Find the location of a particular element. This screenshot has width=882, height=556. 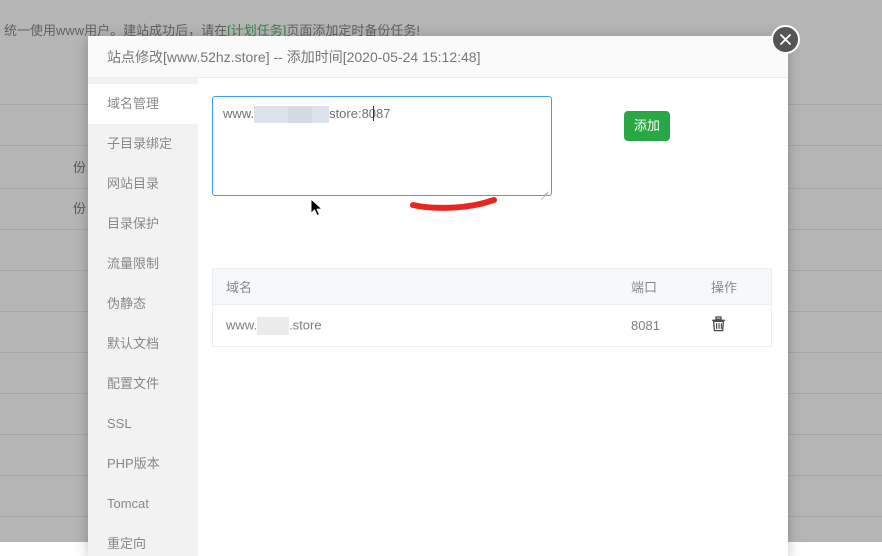

domain-prefix: www. is located at coordinates (242, 324).